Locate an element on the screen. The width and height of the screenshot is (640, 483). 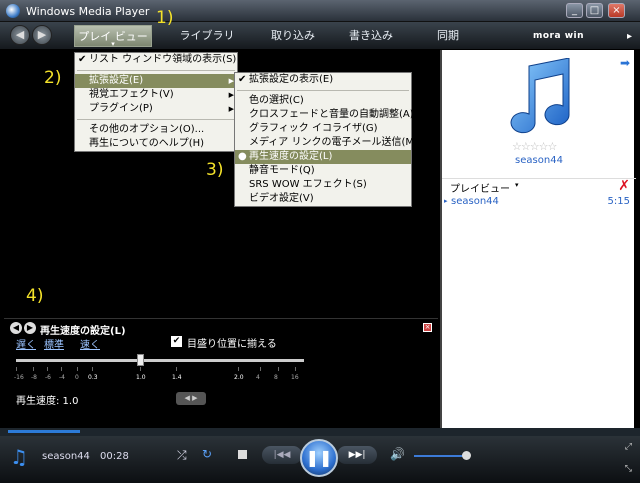
menu-item-color-chooser: 色の選択(C) is located at coordinates (323, 101).